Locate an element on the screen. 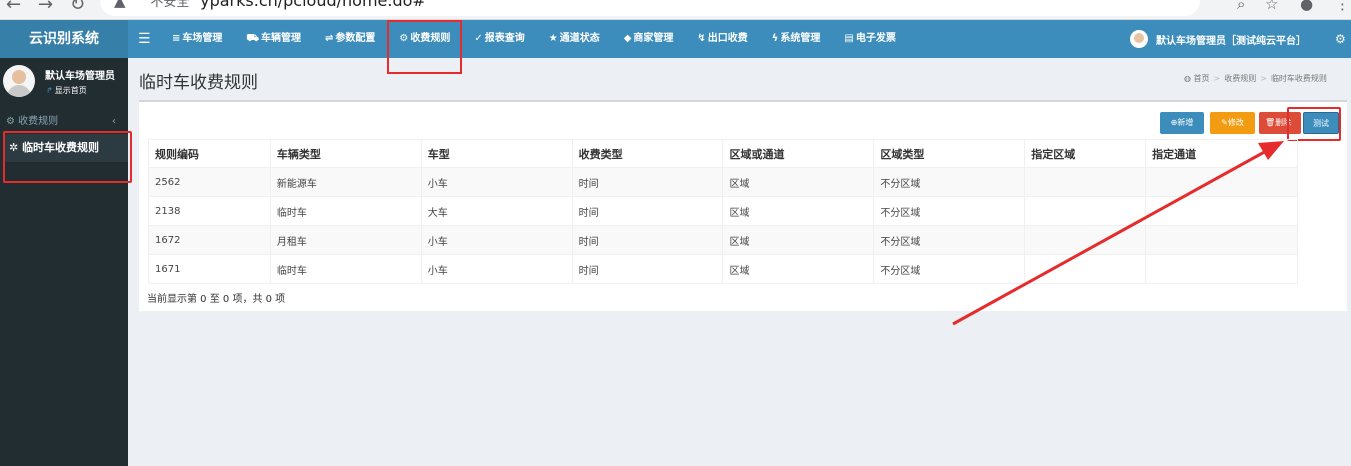  annotation-arrow is located at coordinates (1118, 233).